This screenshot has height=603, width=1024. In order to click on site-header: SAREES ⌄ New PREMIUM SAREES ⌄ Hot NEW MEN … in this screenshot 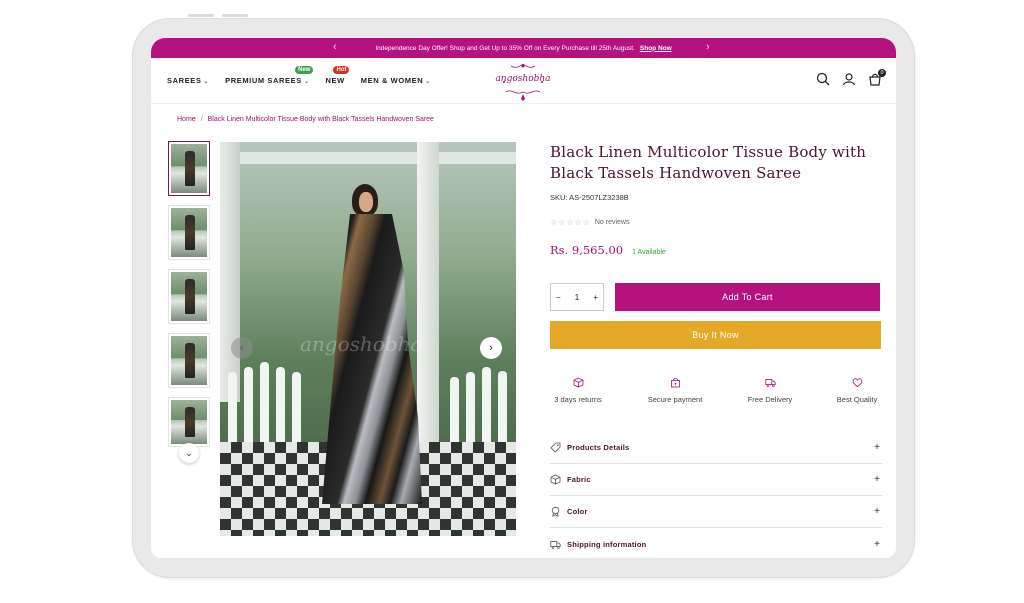, I will do `click(523, 81)`.